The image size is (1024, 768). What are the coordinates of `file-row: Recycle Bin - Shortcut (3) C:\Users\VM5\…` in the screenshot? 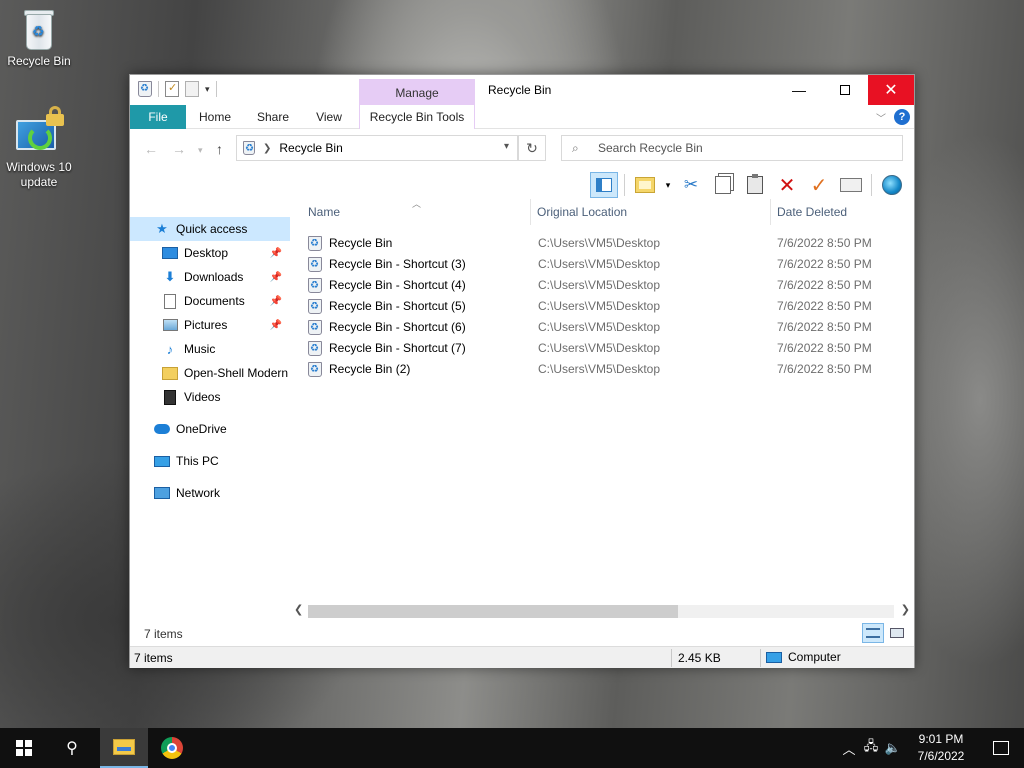 It's located at (606, 264).